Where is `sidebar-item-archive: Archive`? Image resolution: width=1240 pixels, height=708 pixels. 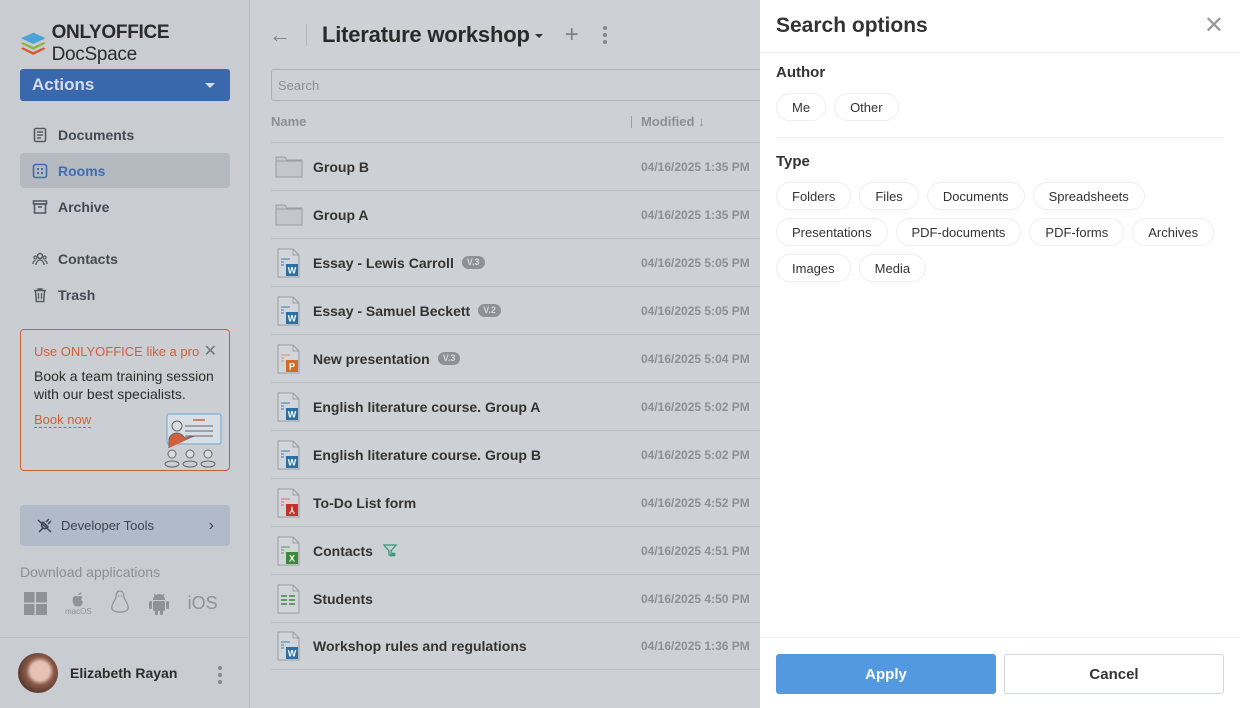 sidebar-item-archive: Archive is located at coordinates (125, 206).